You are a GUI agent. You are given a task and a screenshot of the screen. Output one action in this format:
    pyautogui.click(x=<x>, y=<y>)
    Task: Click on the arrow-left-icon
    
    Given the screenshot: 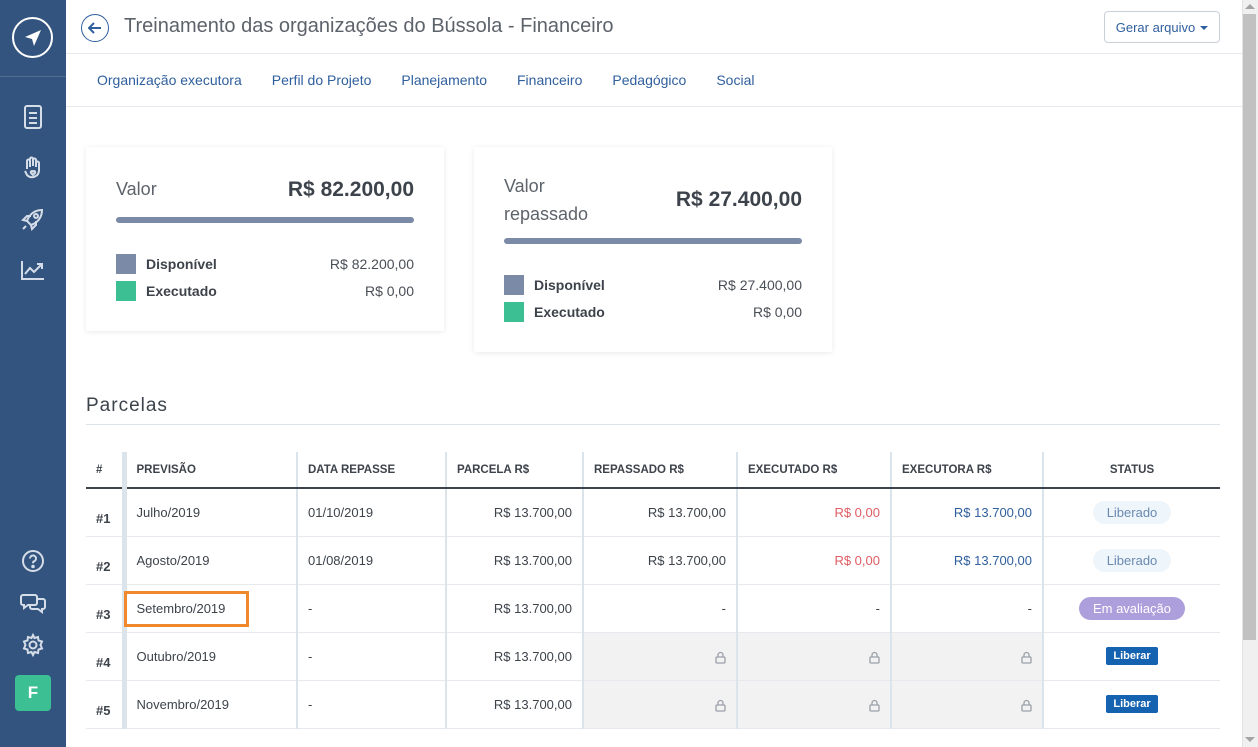 What is the action you would take?
    pyautogui.click(x=94, y=28)
    